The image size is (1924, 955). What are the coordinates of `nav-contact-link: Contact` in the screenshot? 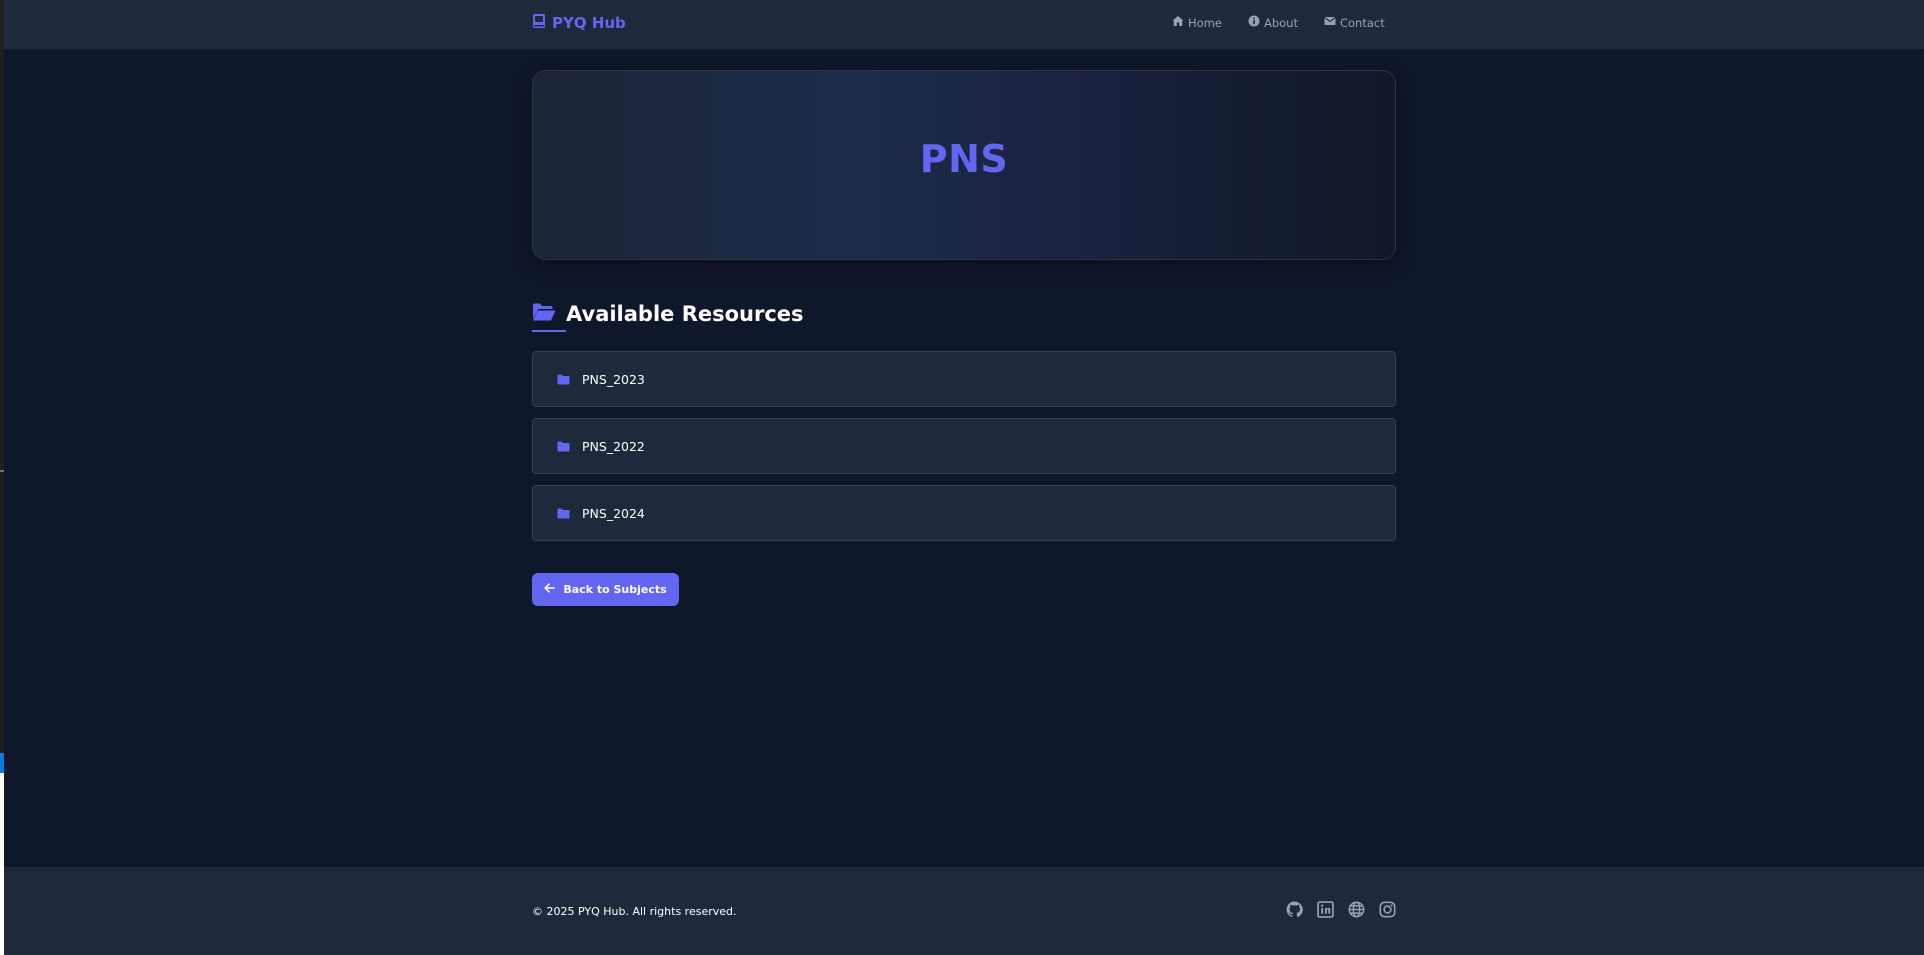 It's located at (1354, 22).